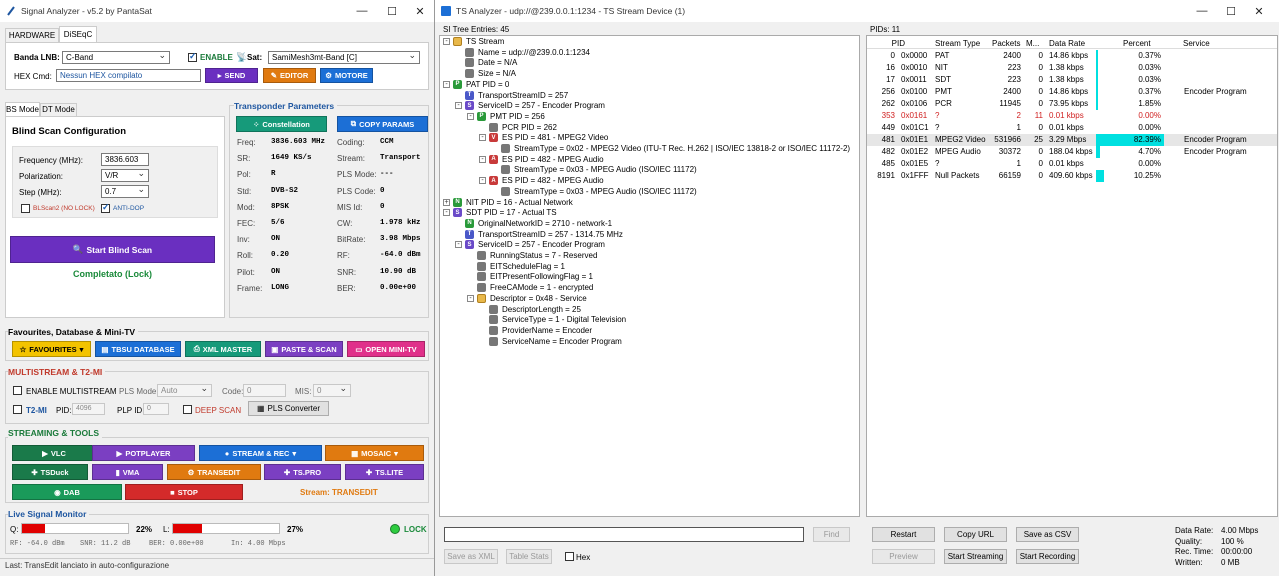 The width and height of the screenshot is (1279, 576). What do you see at coordinates (552, 320) in the screenshot?
I see `tree-node: ServiceType = 1 - Digital Television` at bounding box center [552, 320].